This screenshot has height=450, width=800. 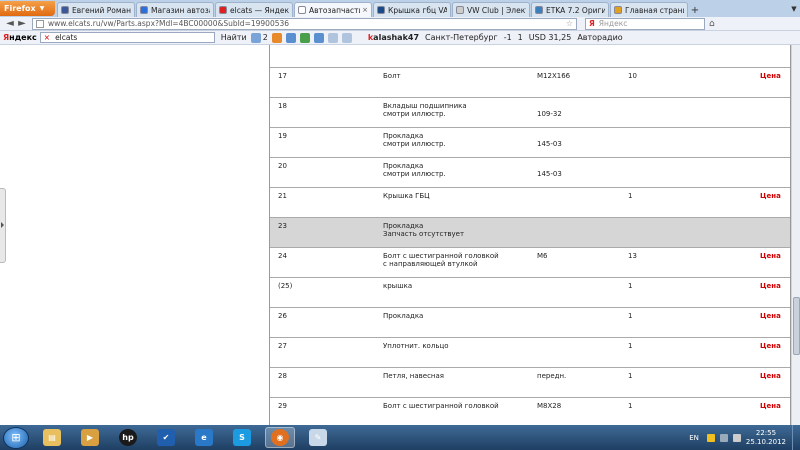 I want to click on table-row: 19 Прокладка смотри иллюстр. 145-03, so click(x=530, y=142).